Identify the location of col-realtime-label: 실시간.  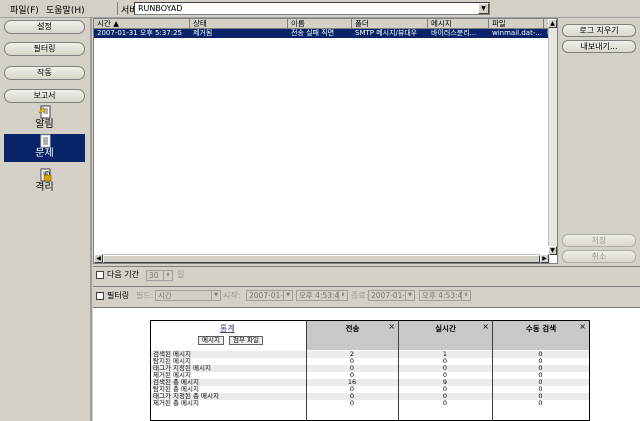
(445, 328).